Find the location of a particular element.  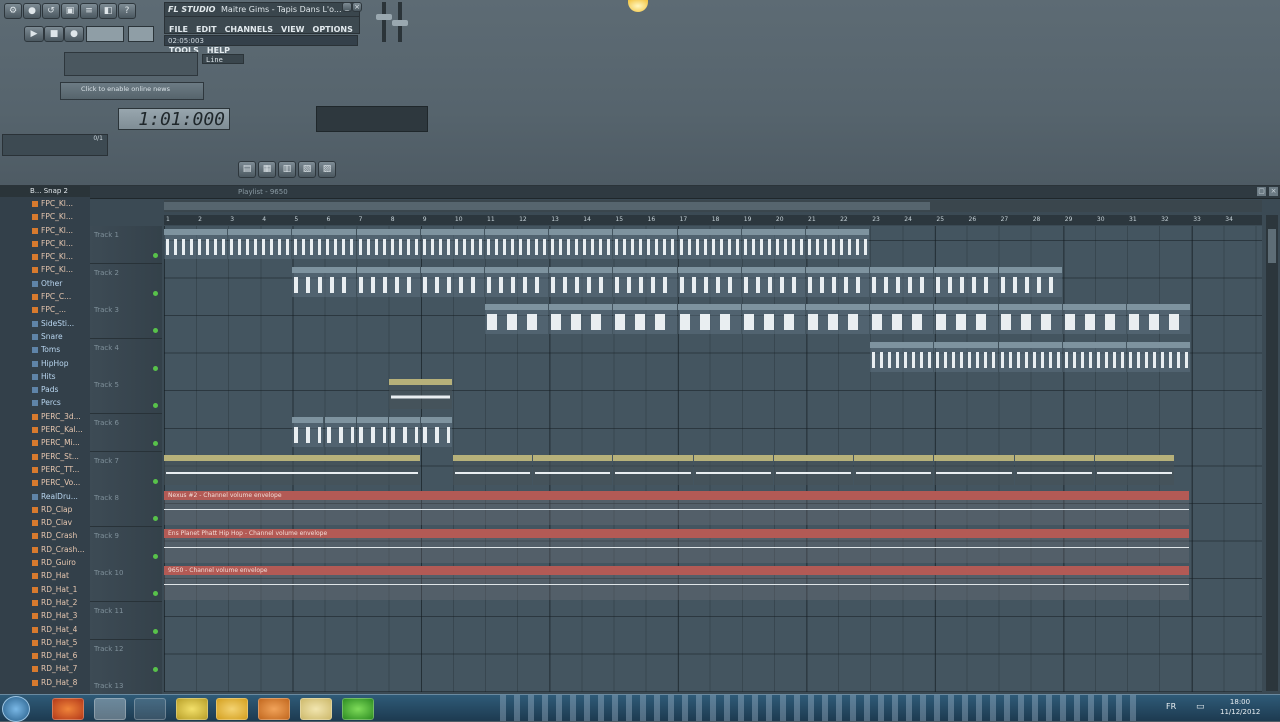

browser-item: HipHop is located at coordinates (61, 363).